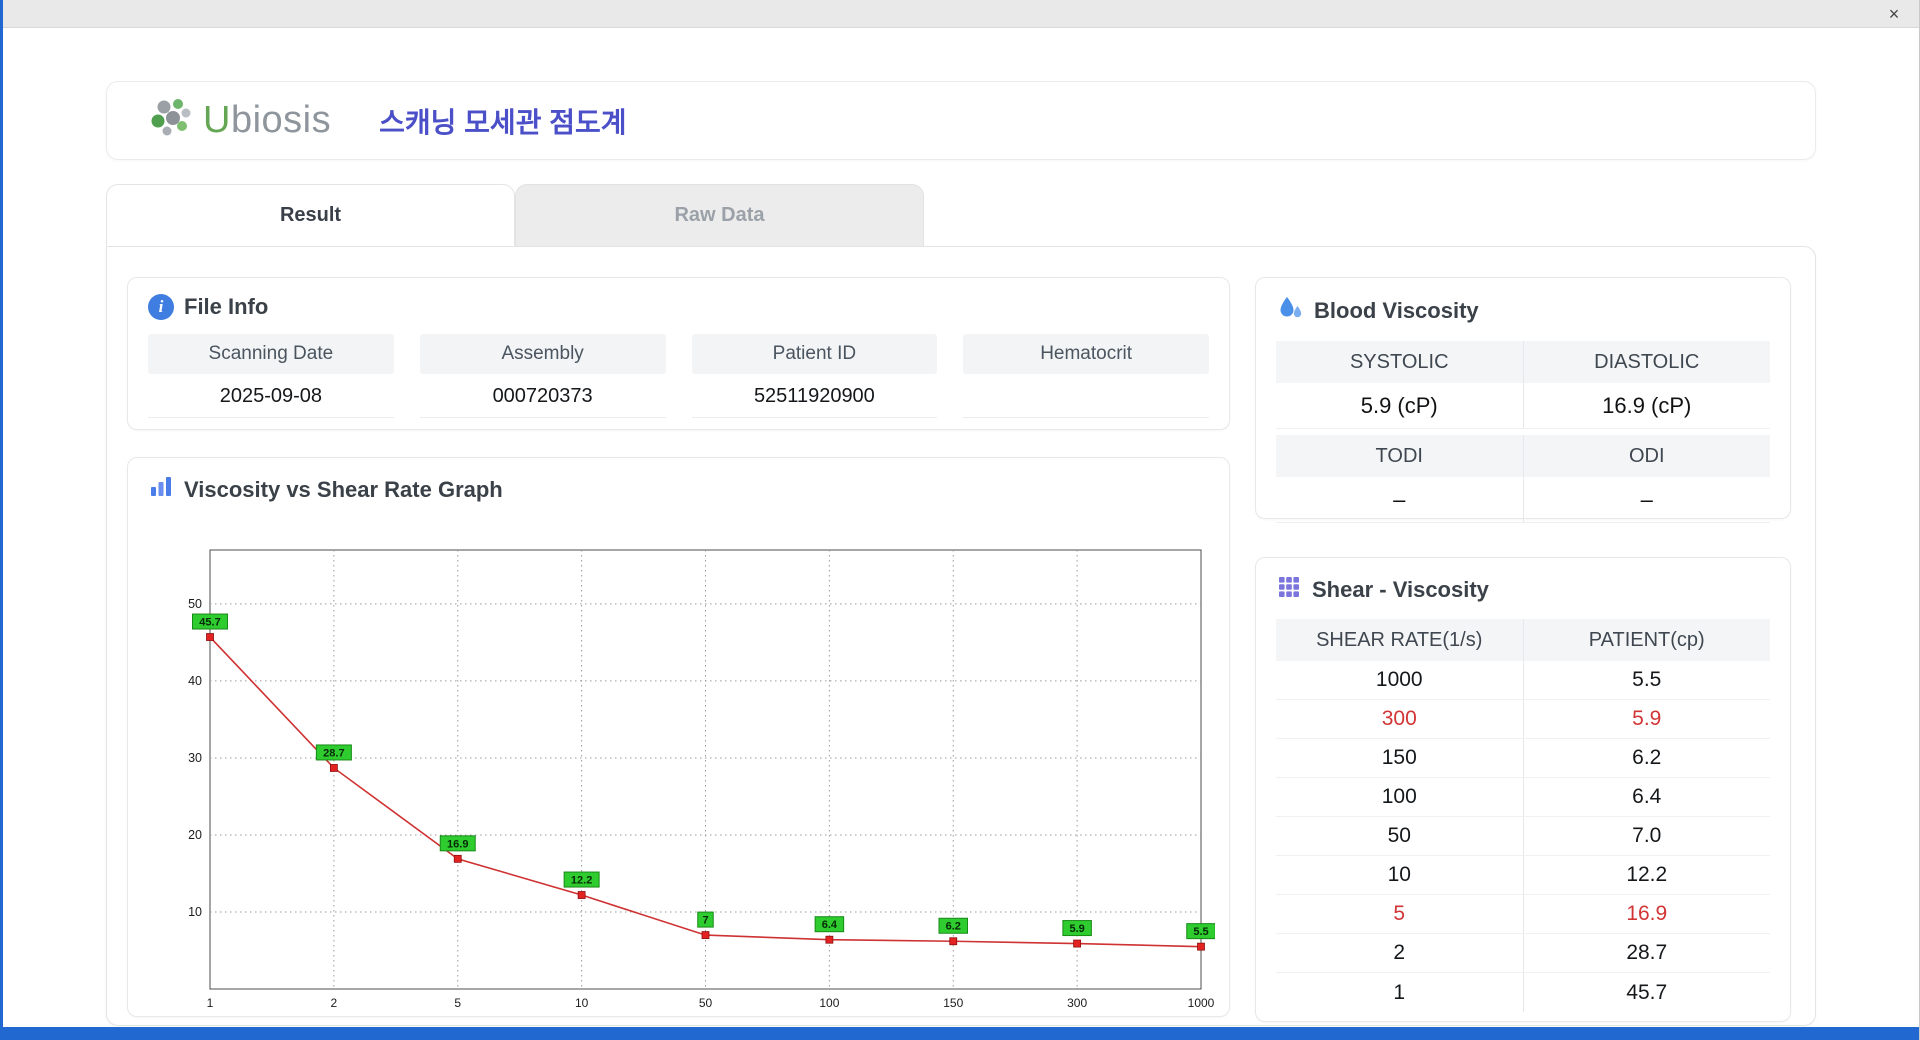 The height and width of the screenshot is (1040, 1920). I want to click on svg-text: 16.9, so click(457, 844).